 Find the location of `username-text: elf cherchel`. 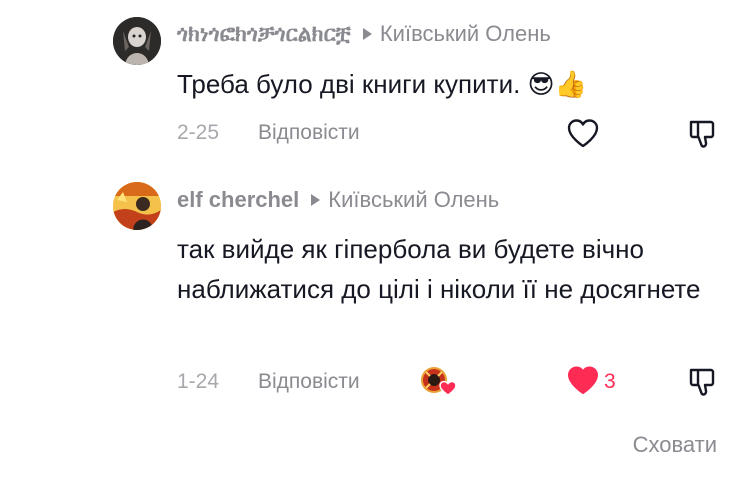

username-text: elf cherchel is located at coordinates (238, 199).